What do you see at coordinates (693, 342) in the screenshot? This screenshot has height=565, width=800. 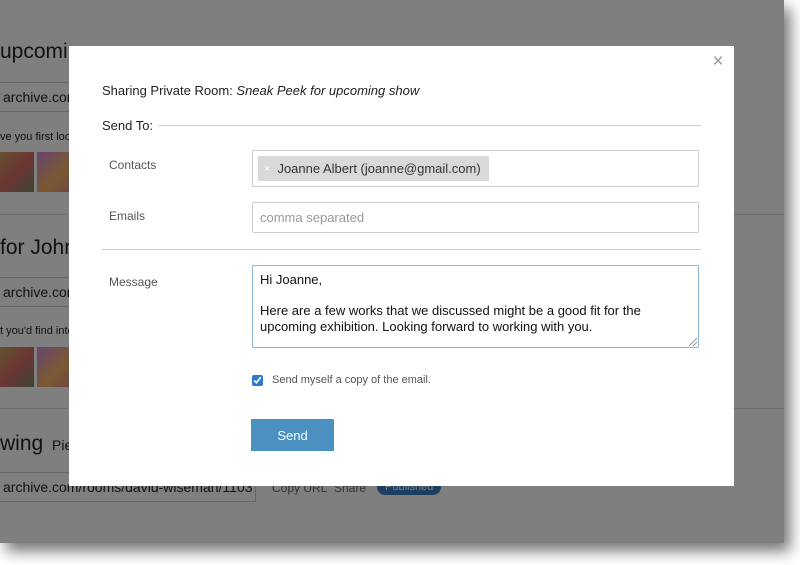 I see `resize-handle-icon` at bounding box center [693, 342].